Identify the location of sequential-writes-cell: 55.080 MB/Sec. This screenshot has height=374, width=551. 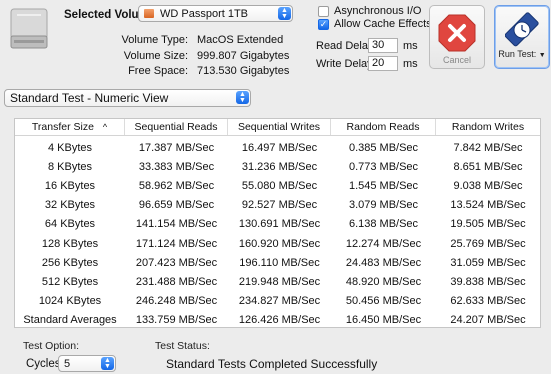
(279, 186).